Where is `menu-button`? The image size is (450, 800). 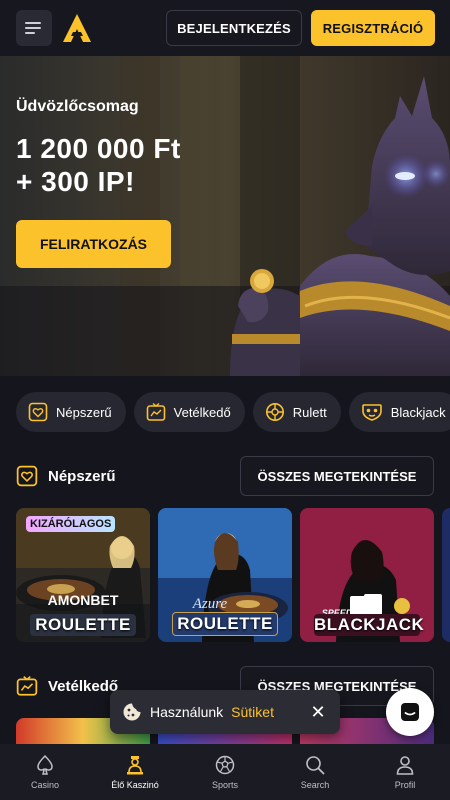 menu-button is located at coordinates (34, 28).